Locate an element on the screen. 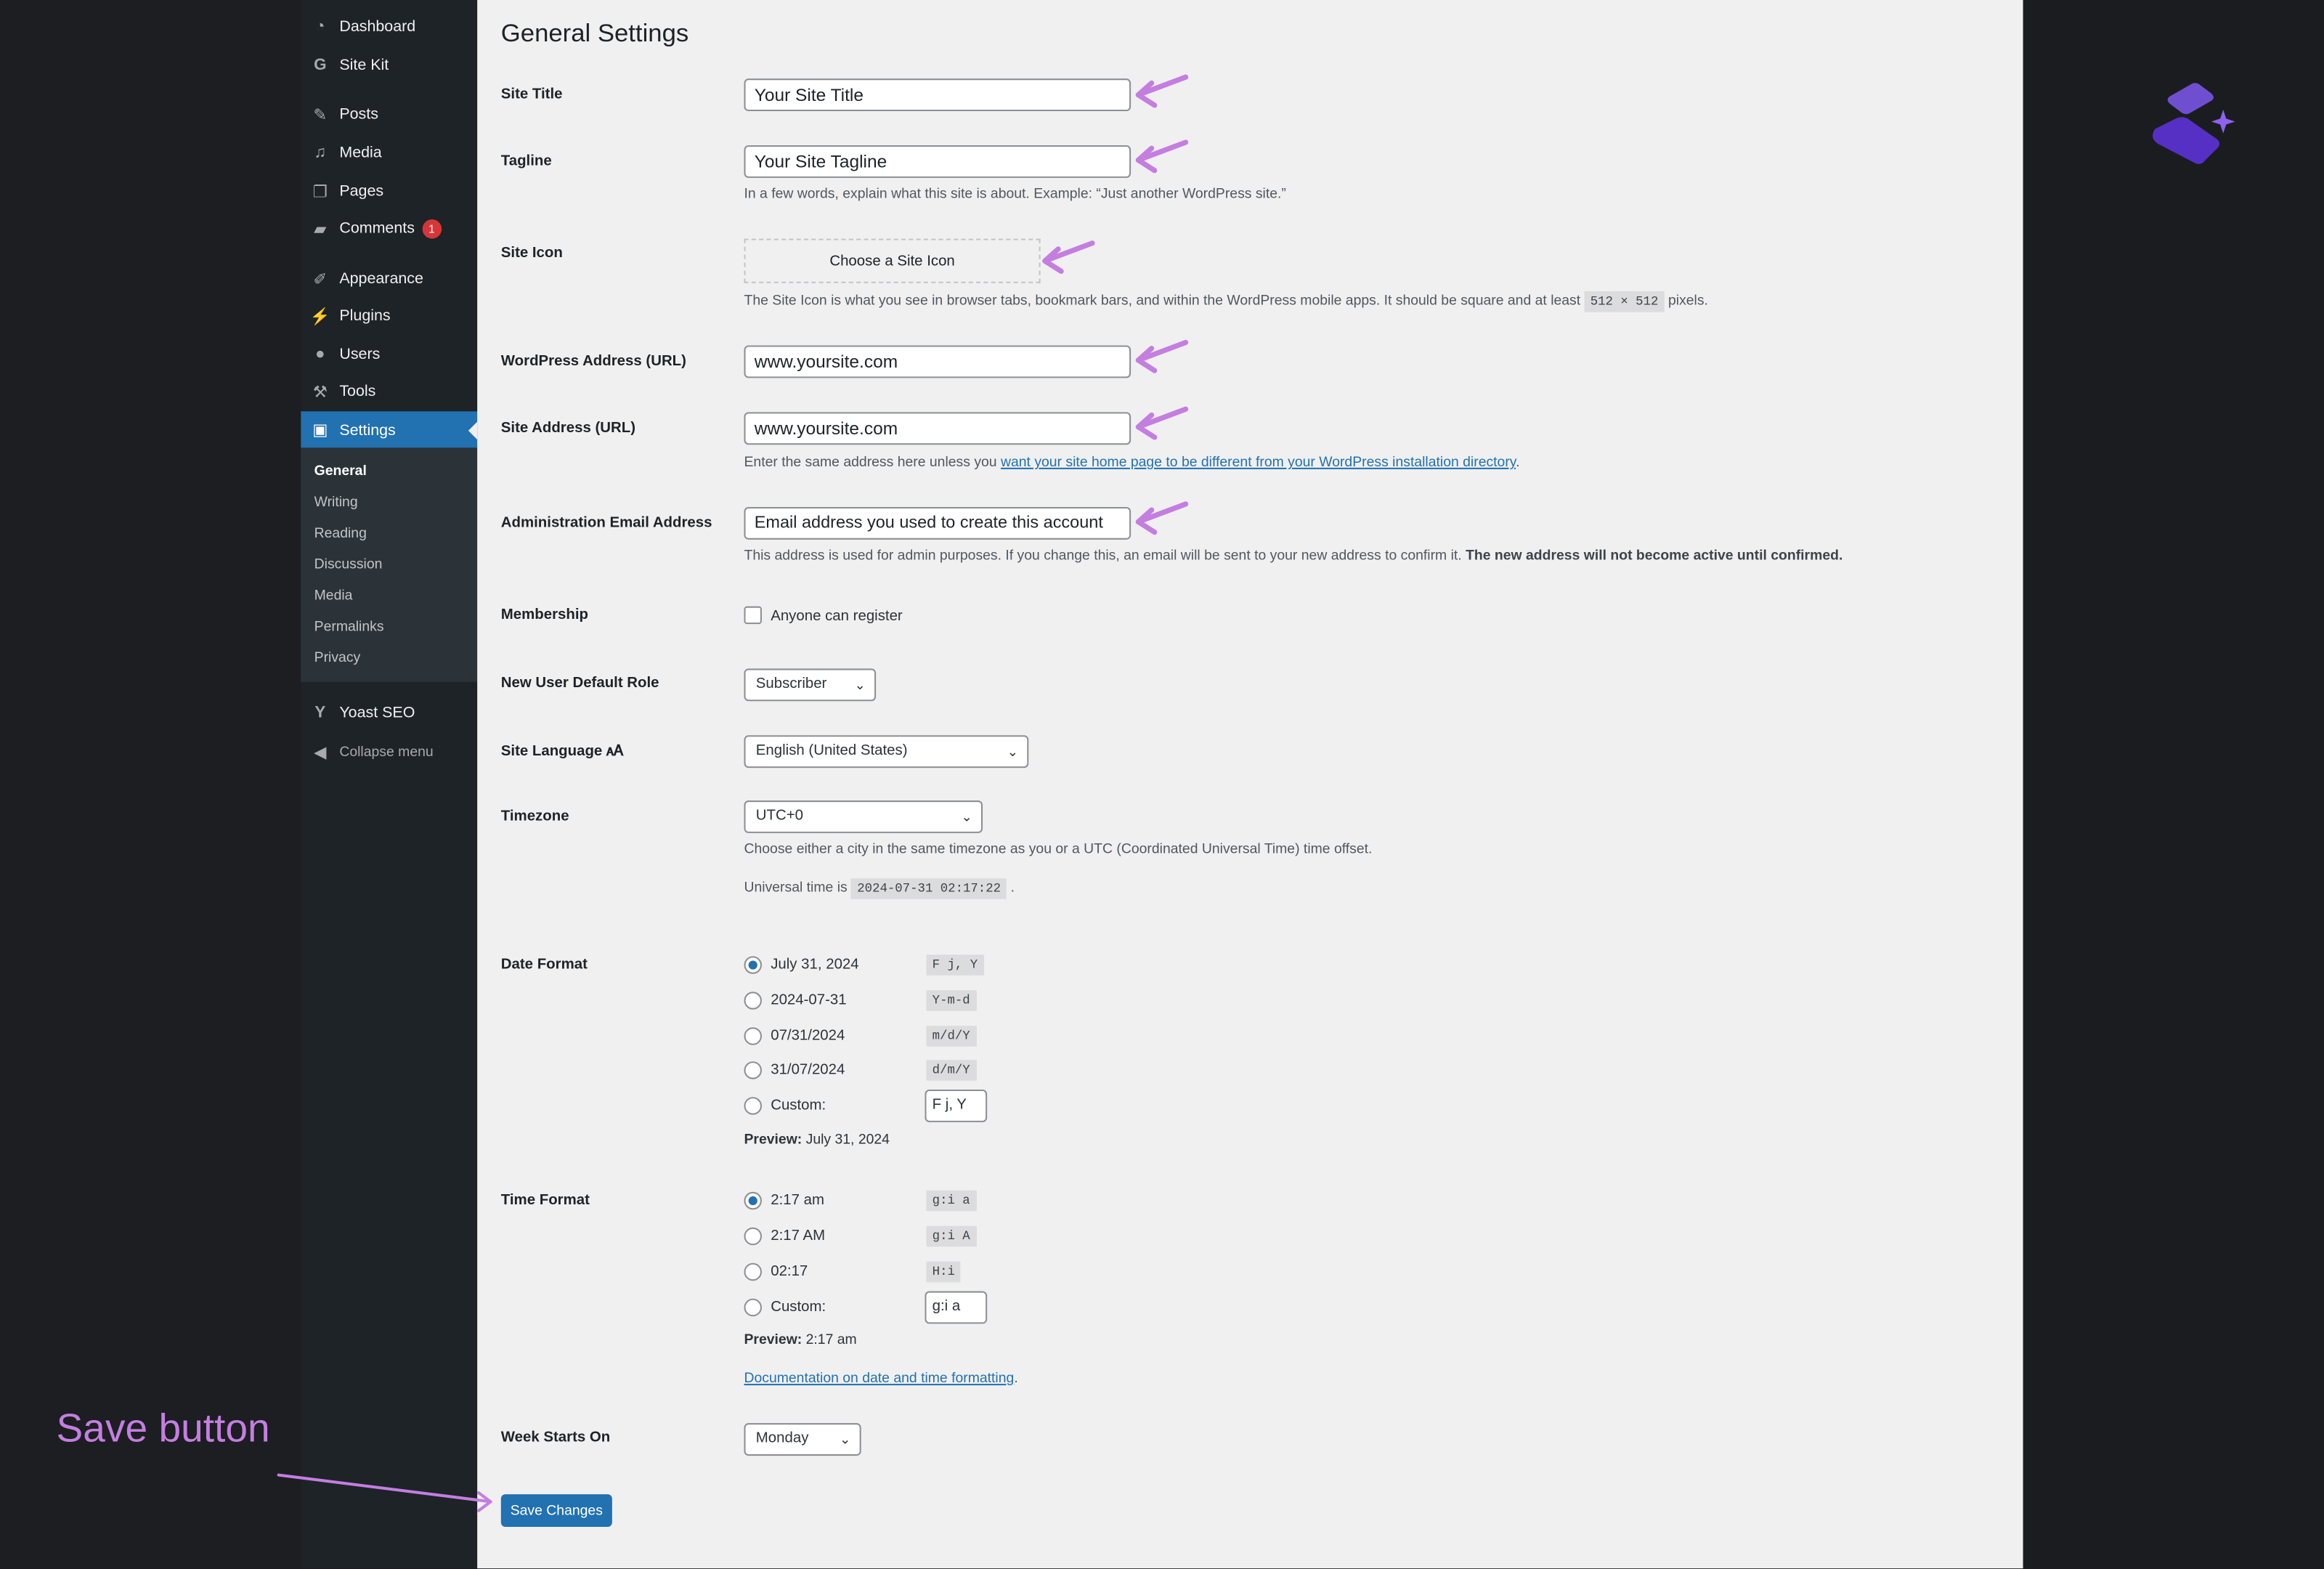 The height and width of the screenshot is (1569, 2324). time-format-option: 2:17 am is located at coordinates (797, 1201).